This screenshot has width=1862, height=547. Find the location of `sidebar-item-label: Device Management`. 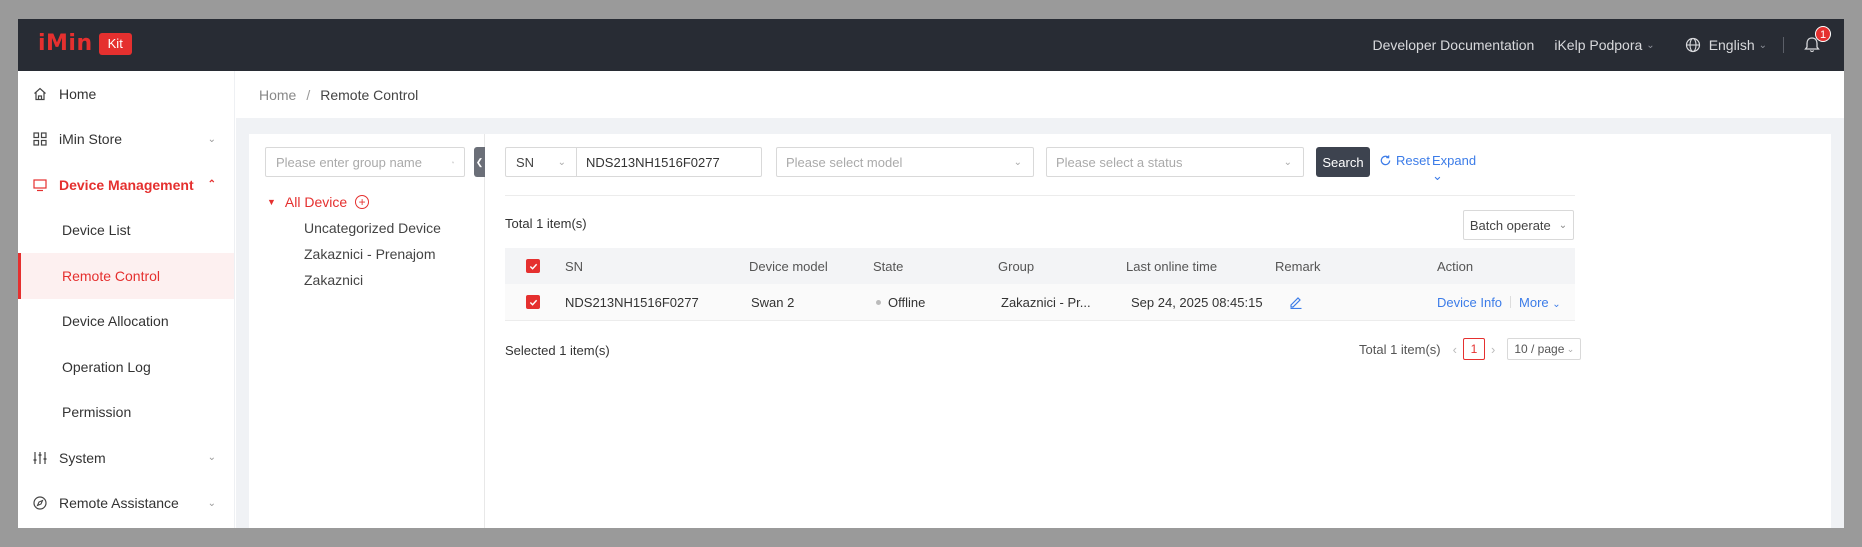

sidebar-item-label: Device Management is located at coordinates (126, 184).